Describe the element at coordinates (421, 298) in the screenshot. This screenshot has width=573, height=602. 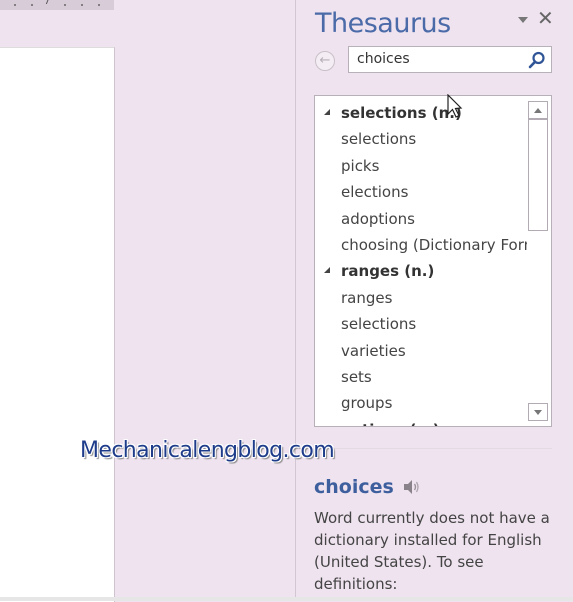
I see `synonym-item: ranges` at that location.